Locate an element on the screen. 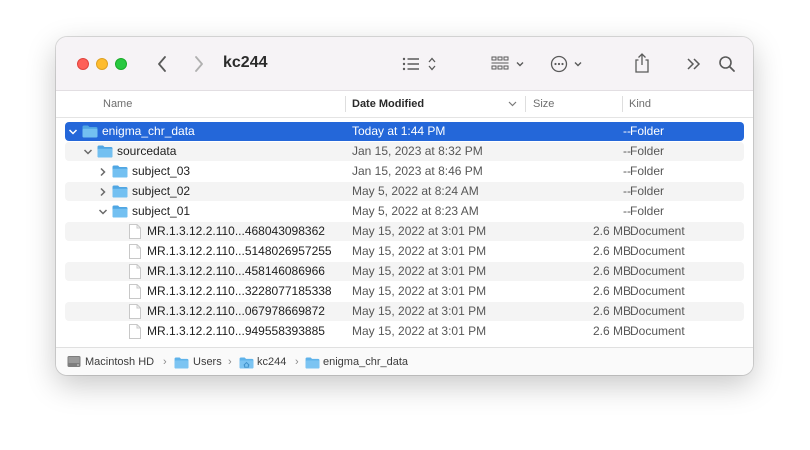 The height and width of the screenshot is (450, 810). toolbar: kc244 is located at coordinates (404, 64).